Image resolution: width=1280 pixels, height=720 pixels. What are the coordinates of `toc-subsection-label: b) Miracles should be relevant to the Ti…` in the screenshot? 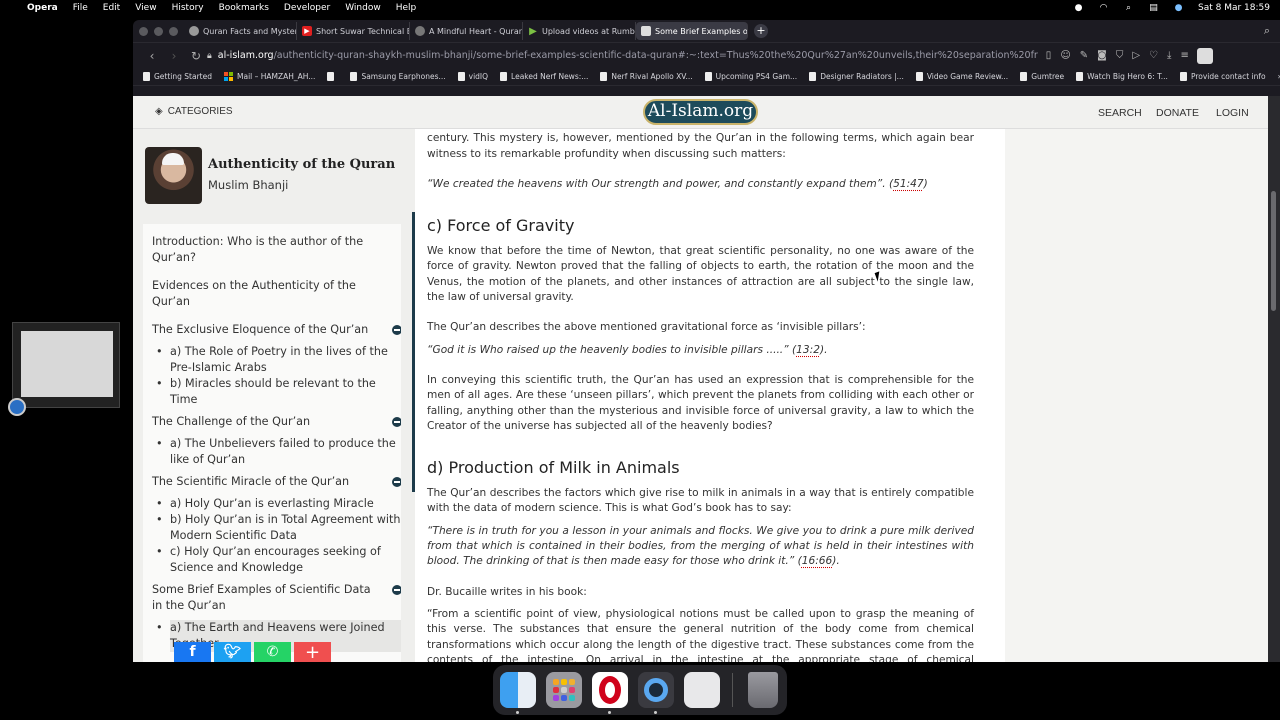 It's located at (273, 391).